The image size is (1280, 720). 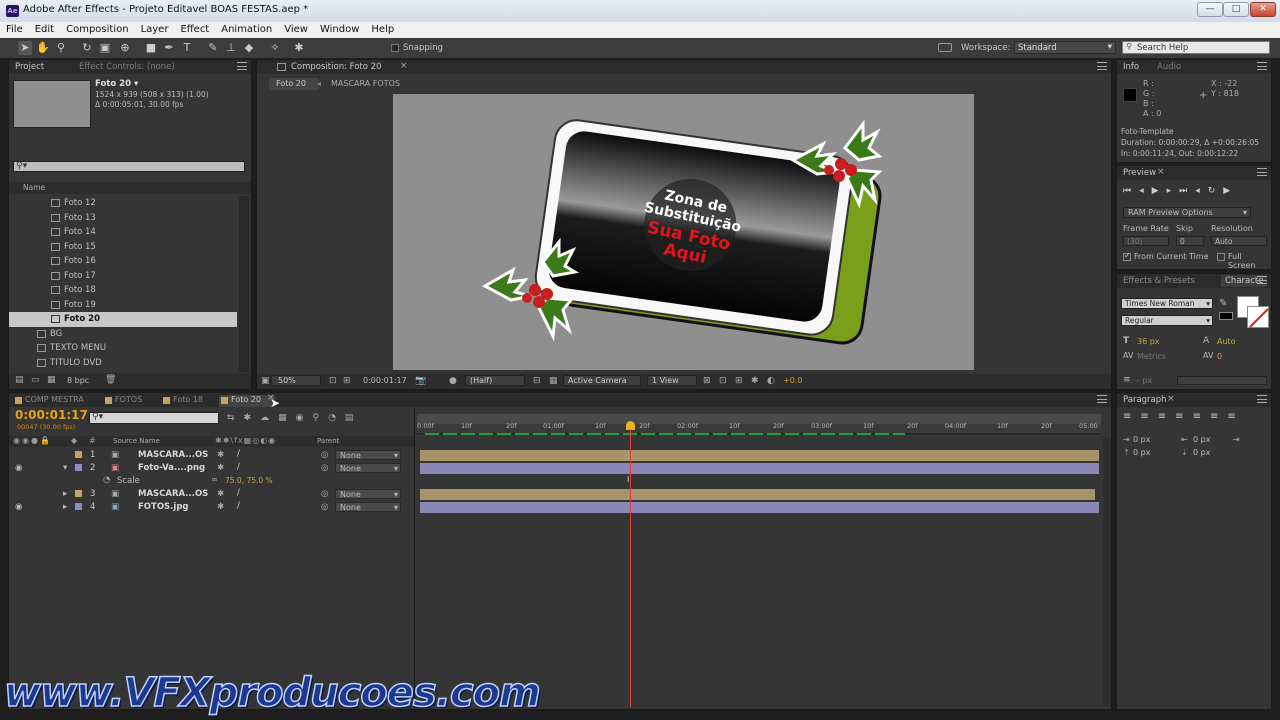 What do you see at coordinates (249, 48) in the screenshot?
I see `eraser-tool-icon: ◆` at bounding box center [249, 48].